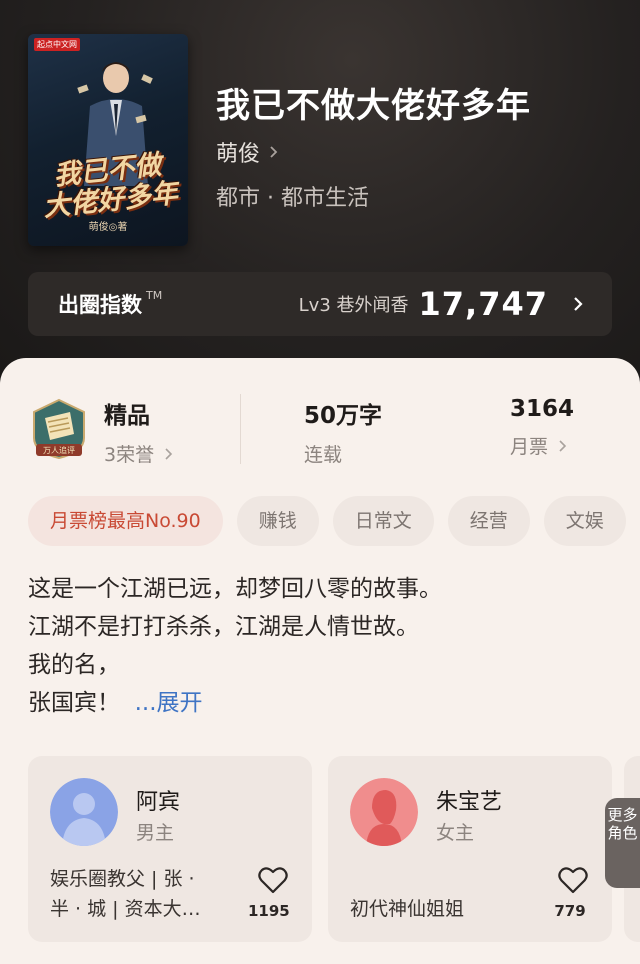  What do you see at coordinates (155, 833) in the screenshot?
I see `character-role: 男主` at bounding box center [155, 833].